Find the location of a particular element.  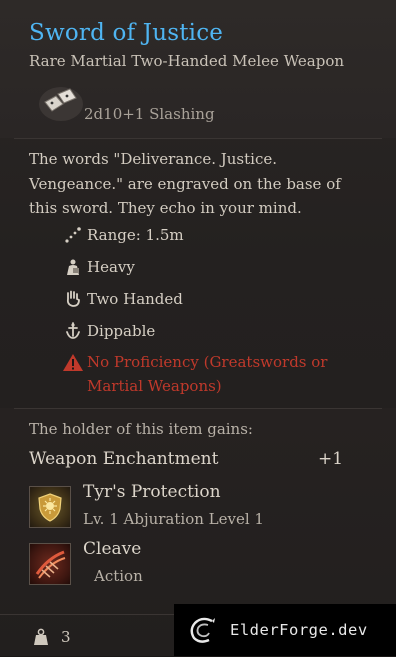

watermark-text: ElderForge.dev is located at coordinates (299, 630).